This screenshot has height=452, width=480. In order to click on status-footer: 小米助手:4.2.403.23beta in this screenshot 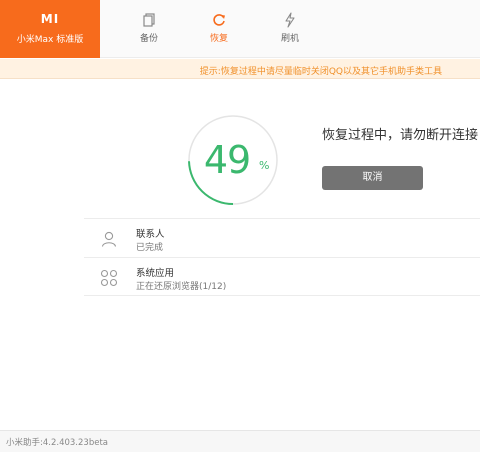, I will do `click(240, 441)`.